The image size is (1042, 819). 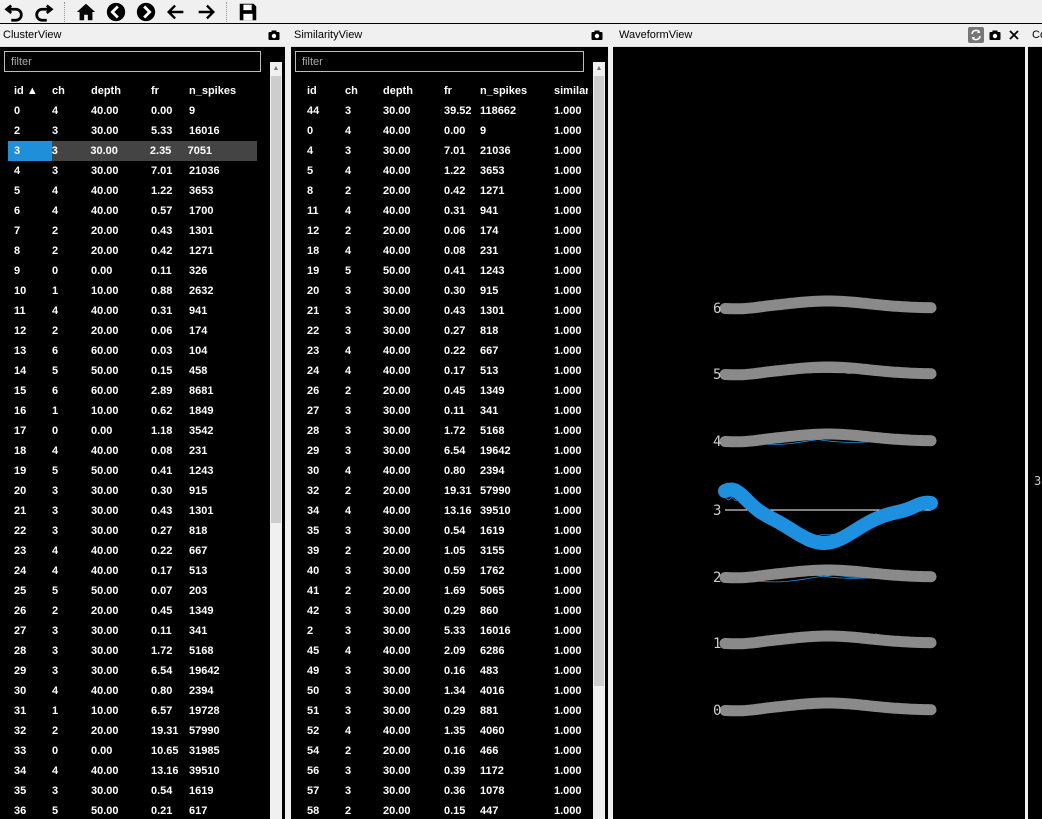 What do you see at coordinates (439, 61) in the screenshot?
I see `similarity-filter-input` at bounding box center [439, 61].